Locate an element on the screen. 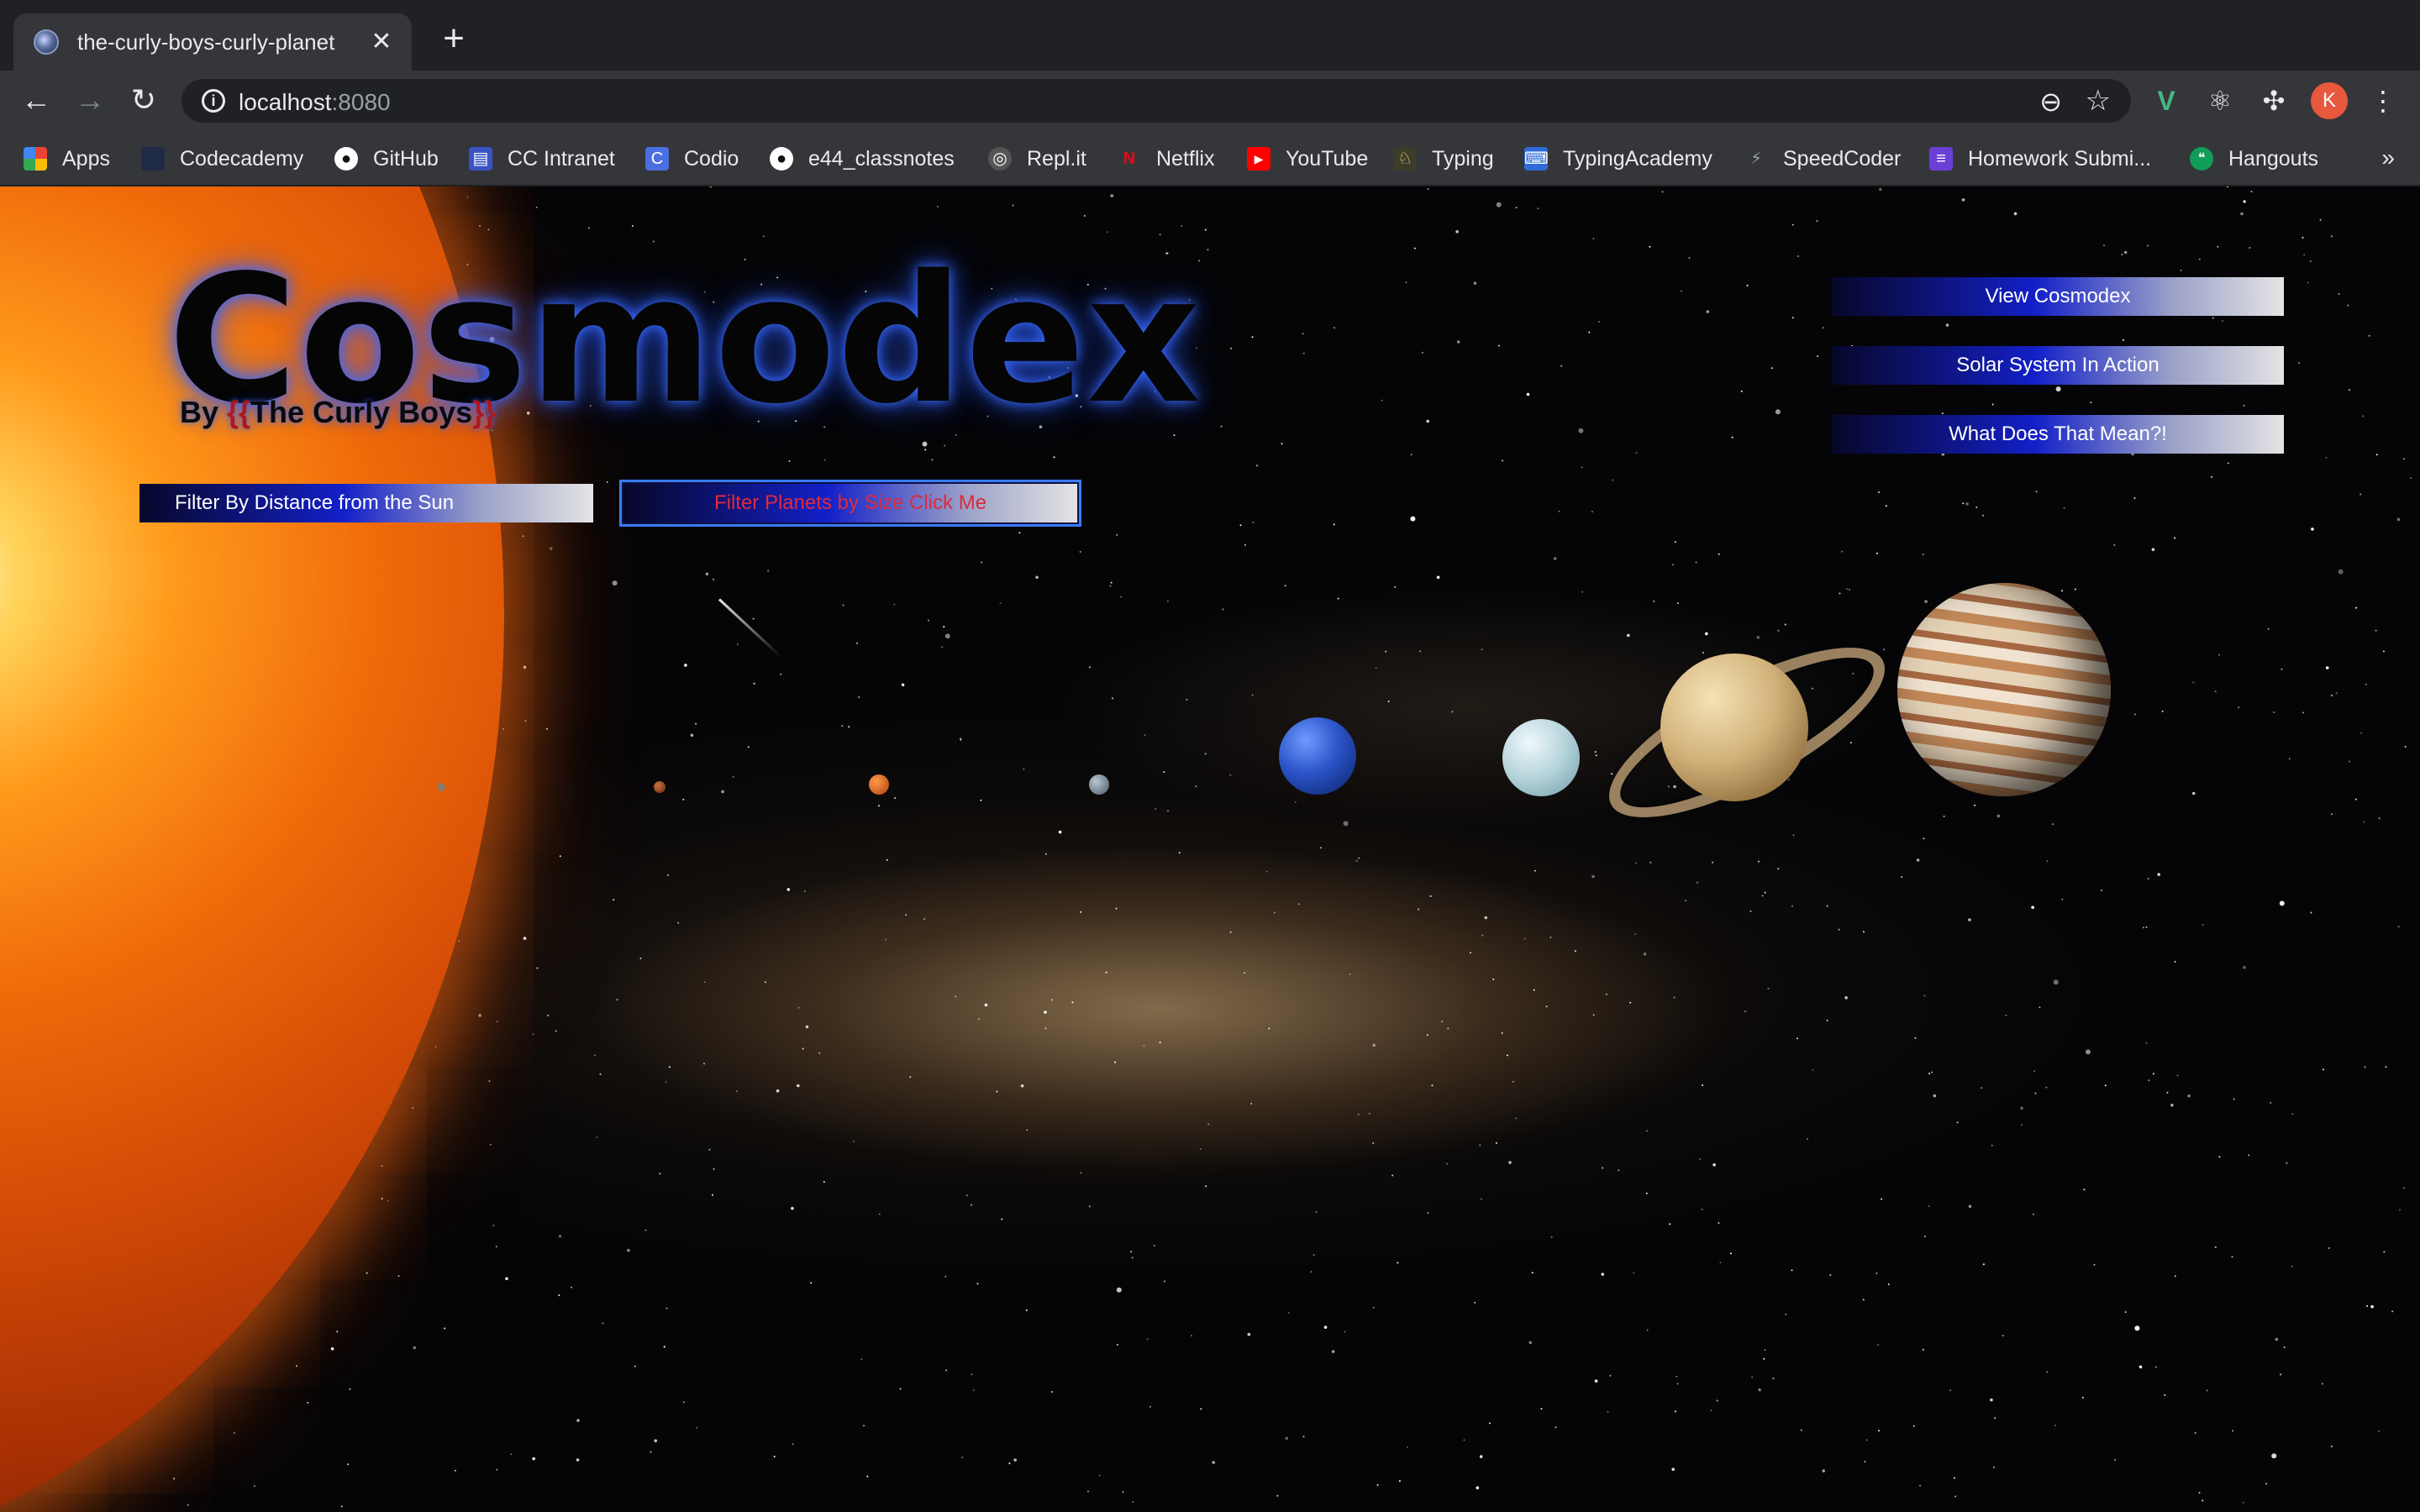  browser-tab-active: the-curly-boys-curly-planet ✕ is located at coordinates (212, 42).